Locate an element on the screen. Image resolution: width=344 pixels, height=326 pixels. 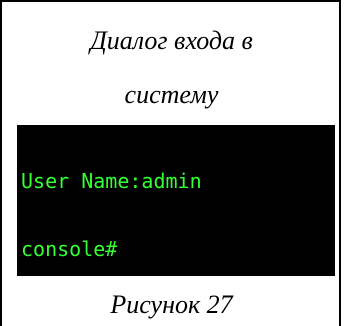
dialog-caption-line2: систему is located at coordinates (171, 94).